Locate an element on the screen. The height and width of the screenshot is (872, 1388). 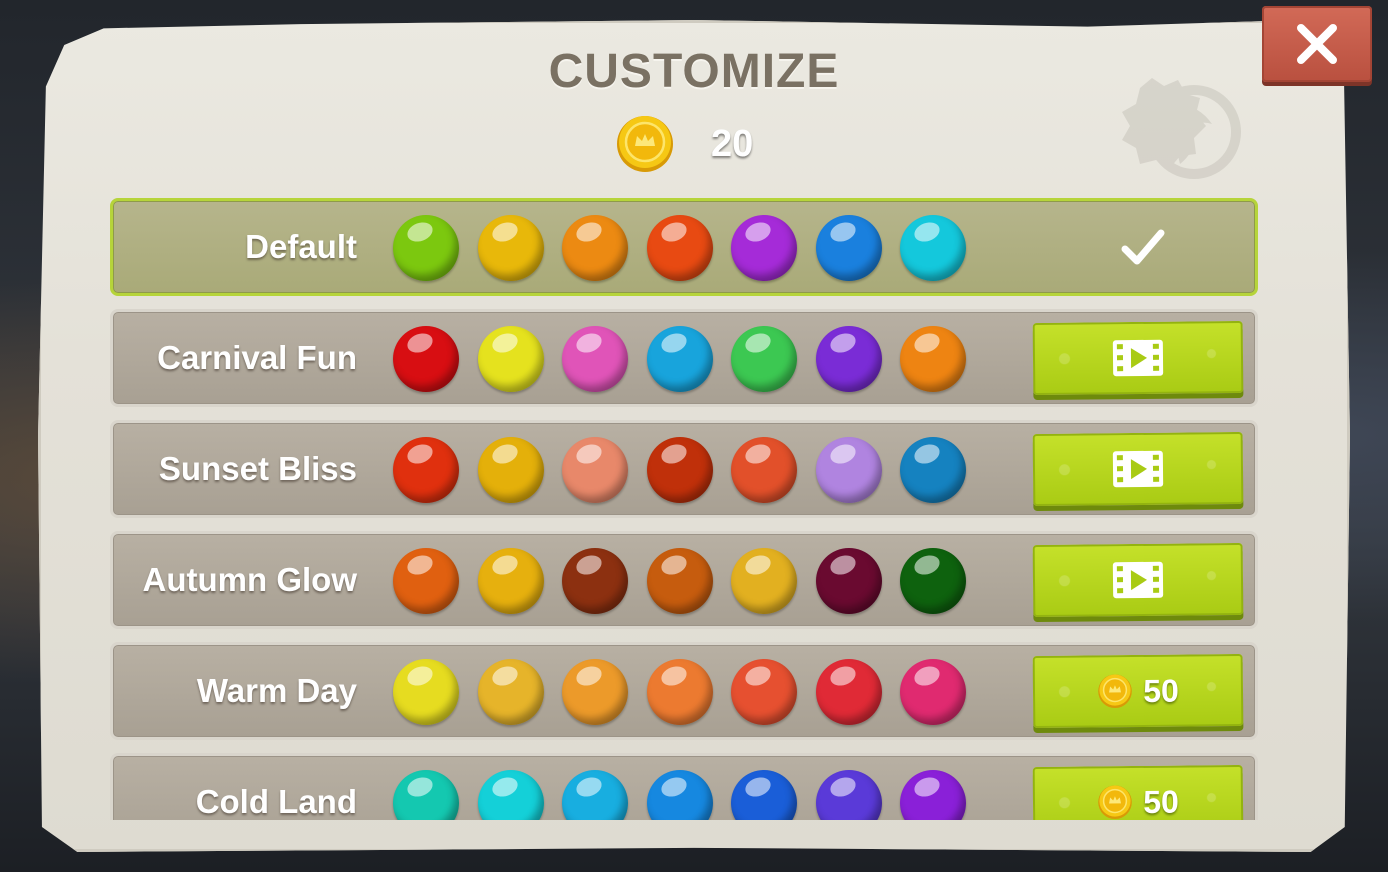
theme-row: Sunset Bliss is located at coordinates (684, 469).